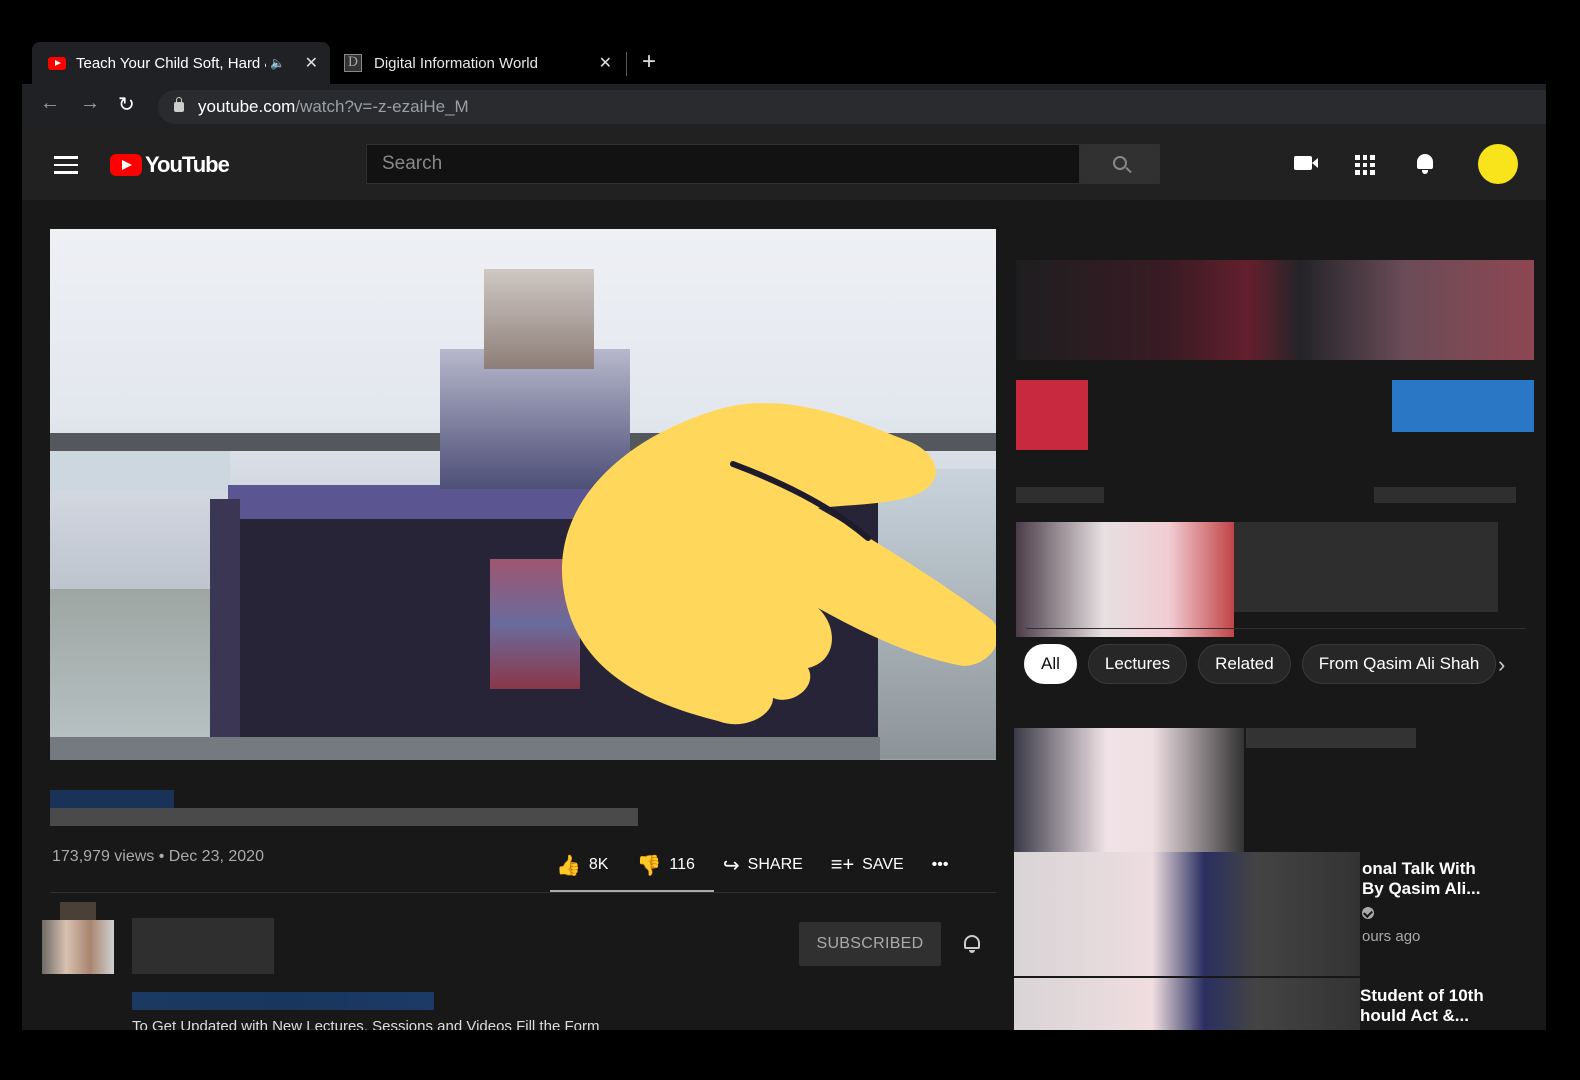  Describe the element at coordinates (158, 856) in the screenshot. I see `view-count-date: 173,979 views • Dec 23, 2020` at that location.